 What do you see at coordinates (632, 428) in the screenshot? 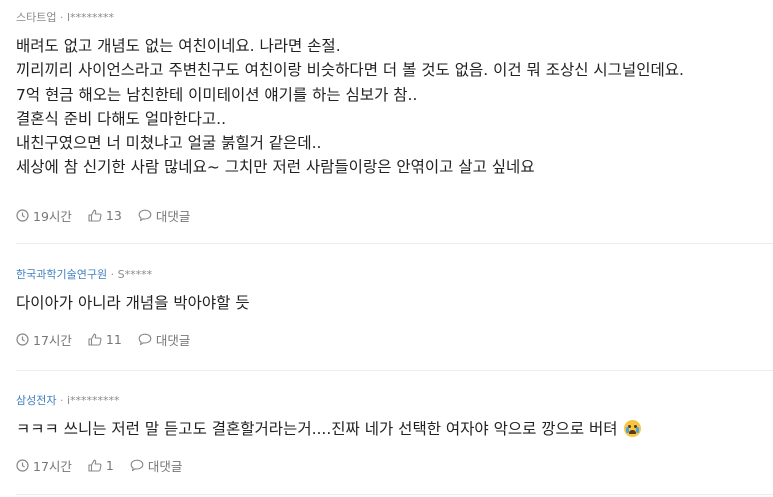
I see `crying-face-emoji` at bounding box center [632, 428].